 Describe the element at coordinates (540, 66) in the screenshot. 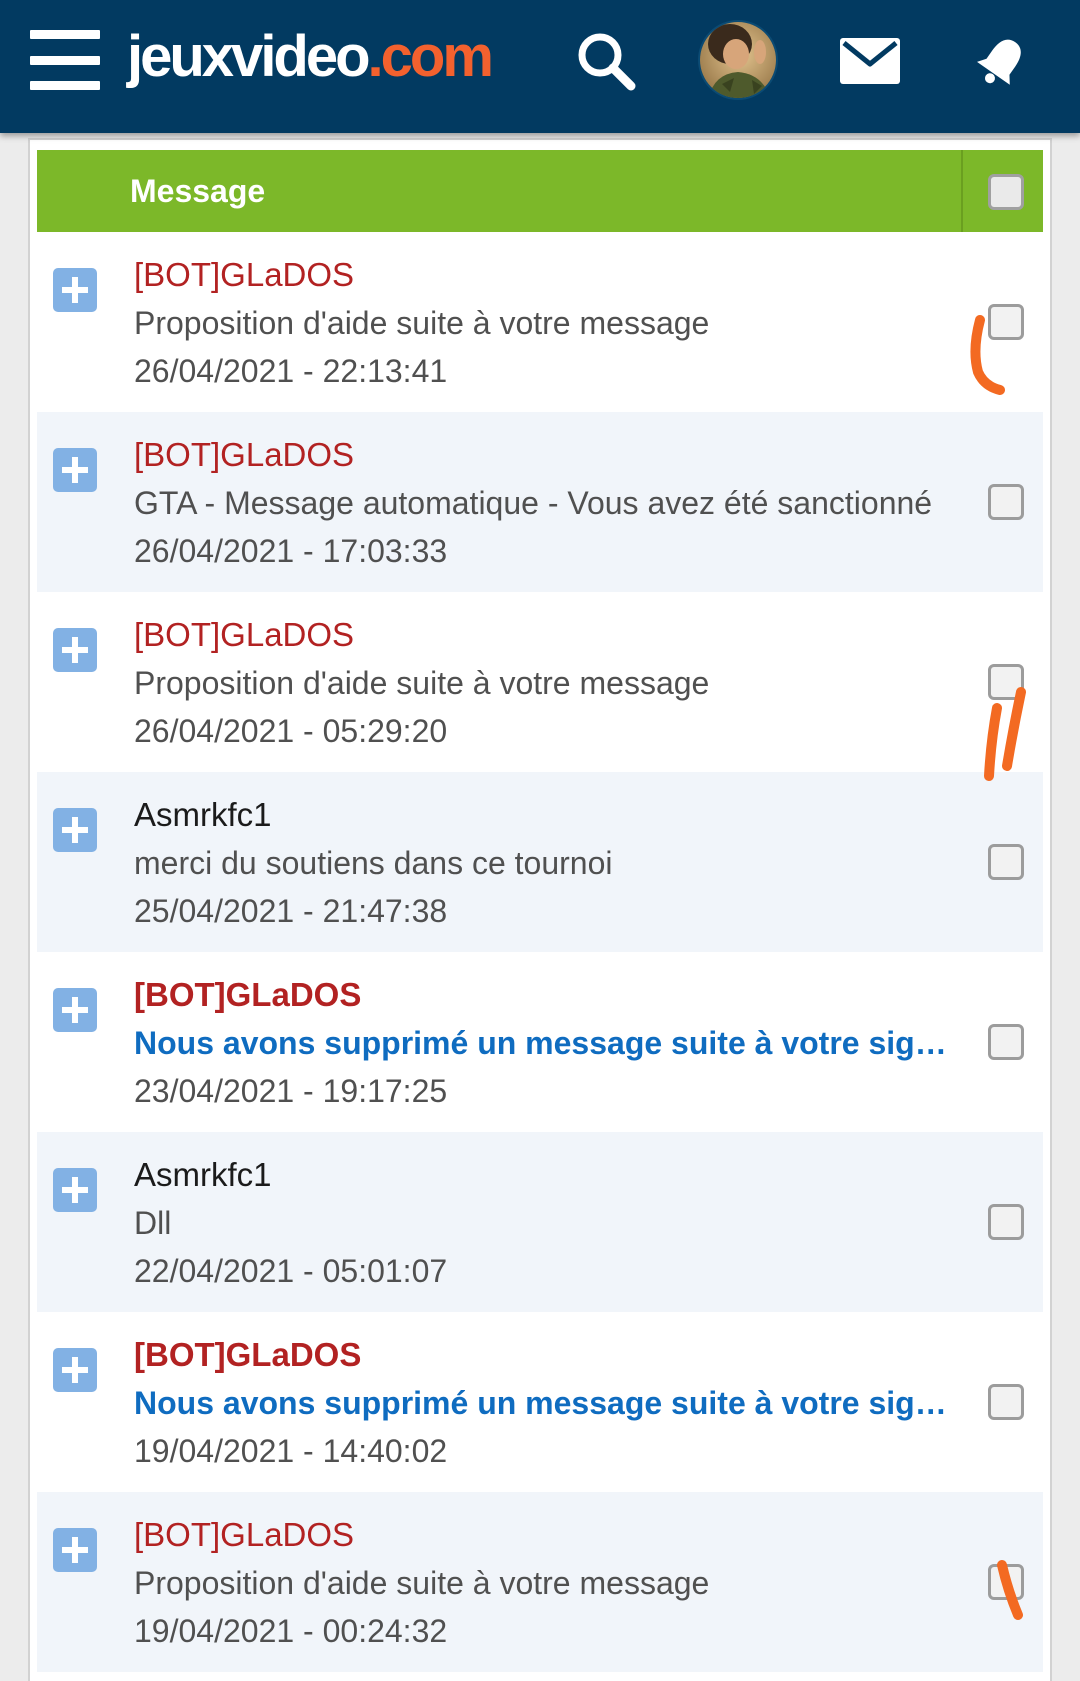

I see `top-navigation-bar: jeuxvideo.com` at that location.